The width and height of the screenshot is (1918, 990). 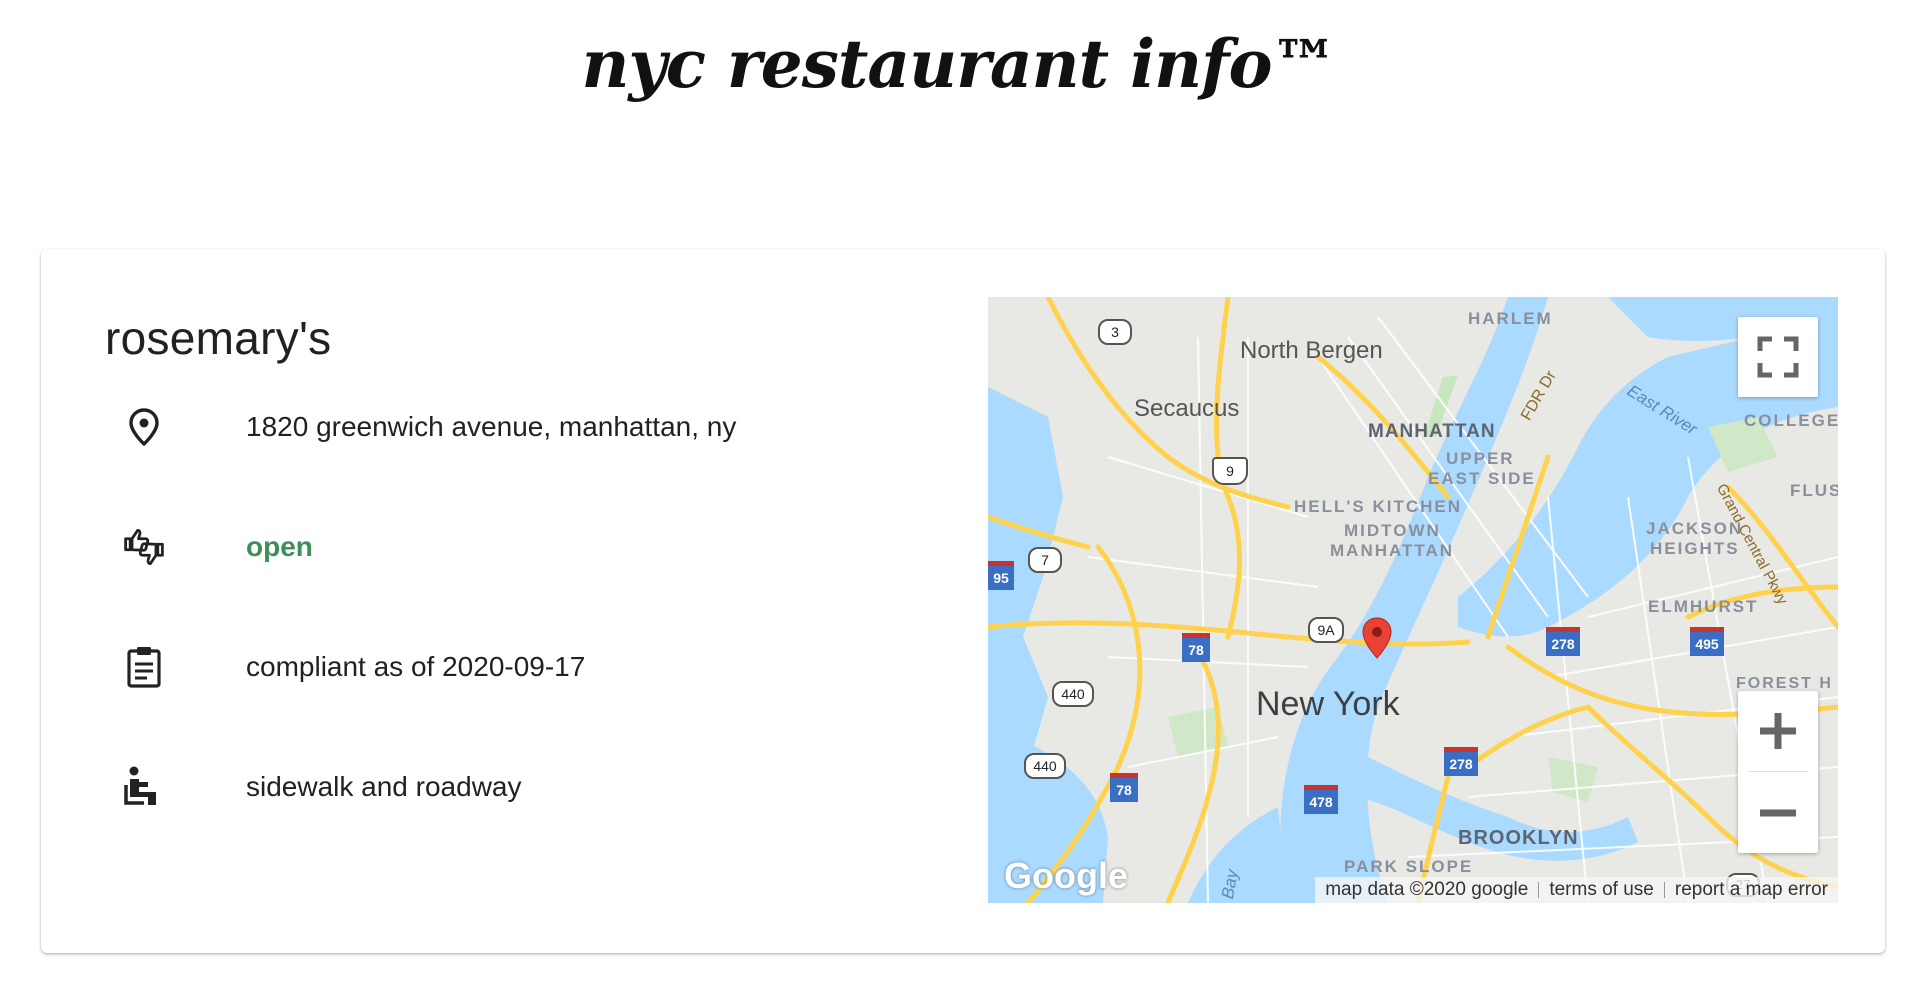 What do you see at coordinates (1115, 332) in the screenshot?
I see `route-shield-3: 3` at bounding box center [1115, 332].